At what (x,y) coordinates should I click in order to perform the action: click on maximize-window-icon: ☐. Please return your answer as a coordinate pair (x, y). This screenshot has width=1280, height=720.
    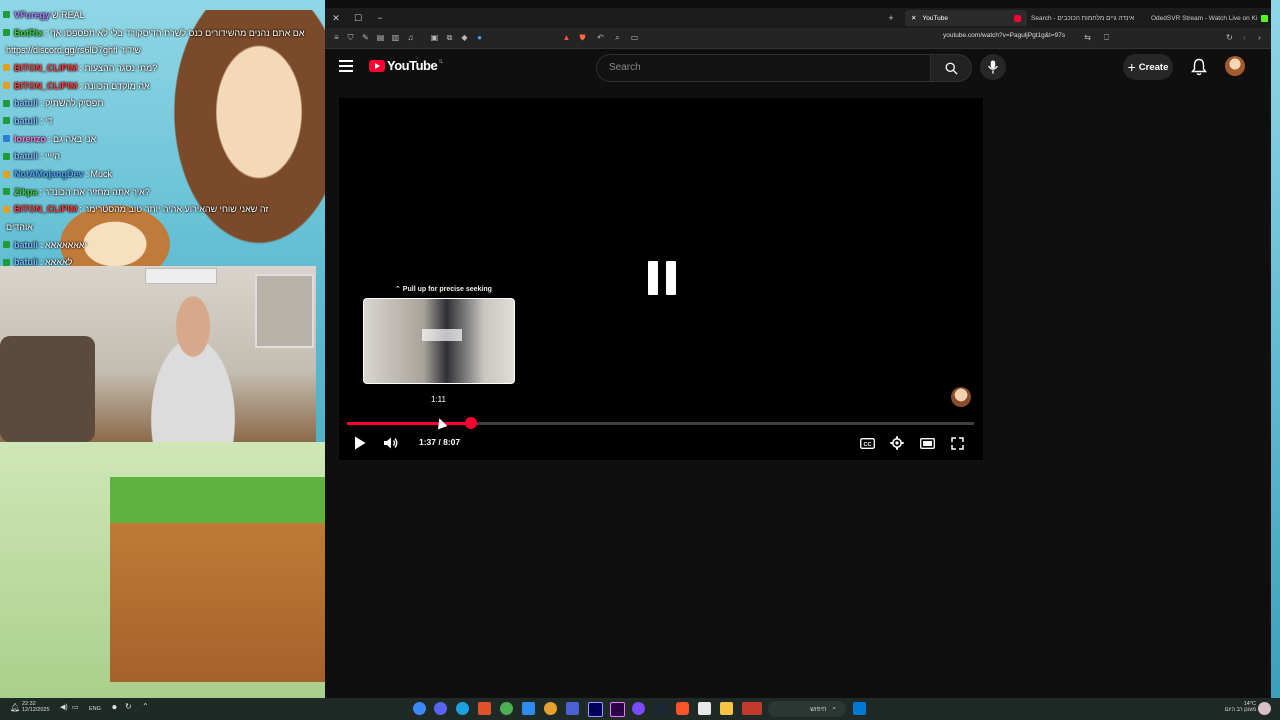
    Looking at the image, I should click on (358, 18).